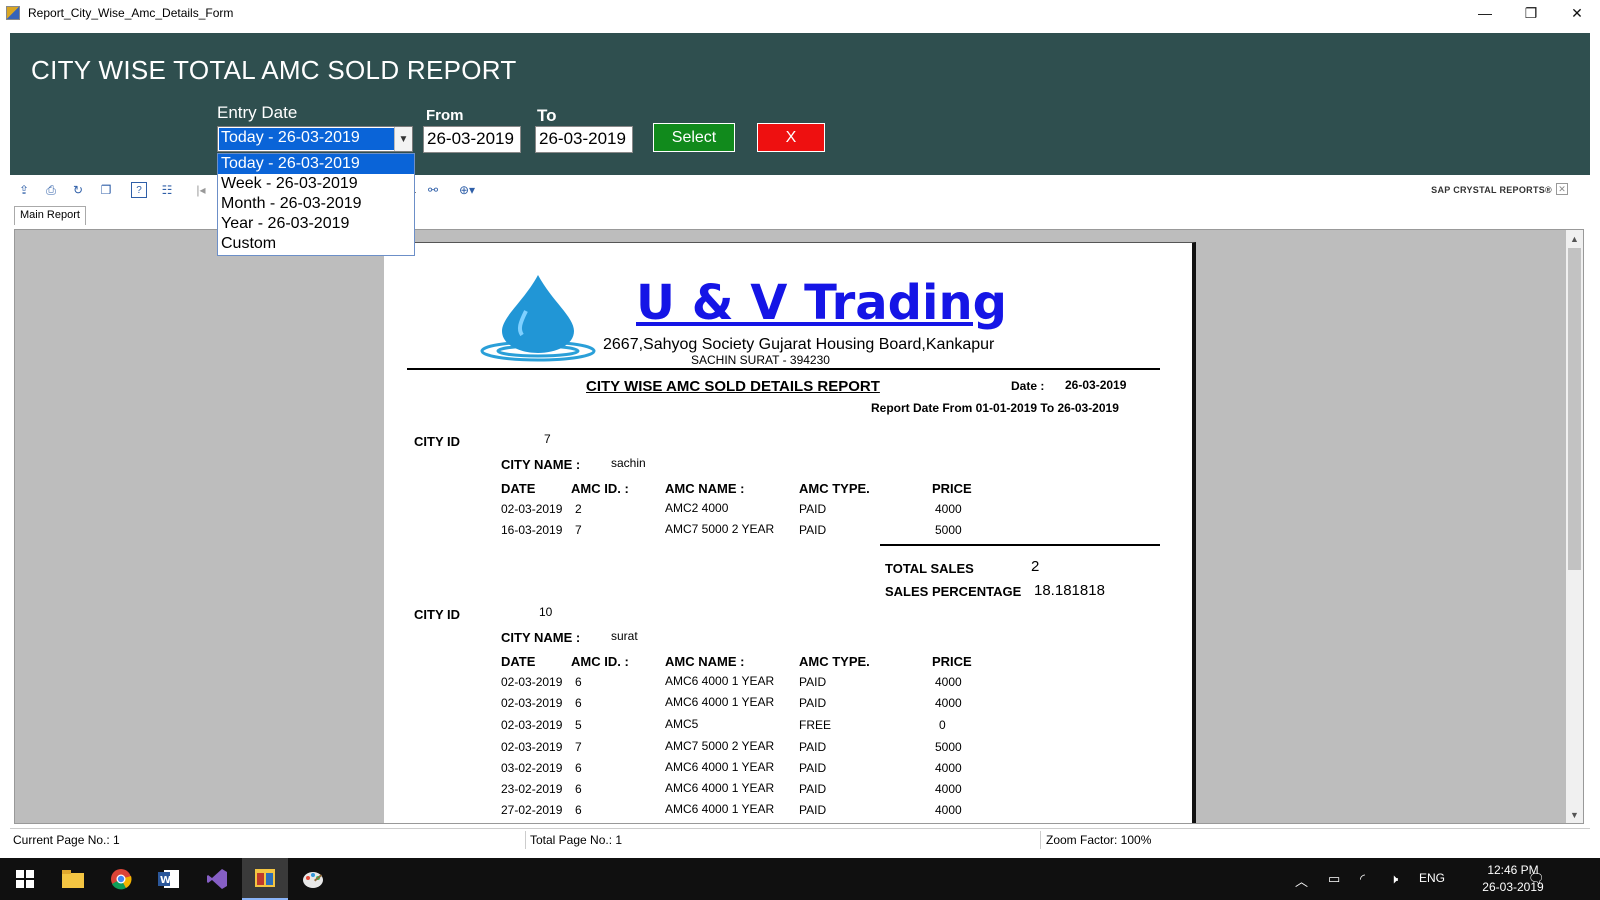  Describe the element at coordinates (1574, 409) in the screenshot. I see `scrollbar-thumb` at that location.